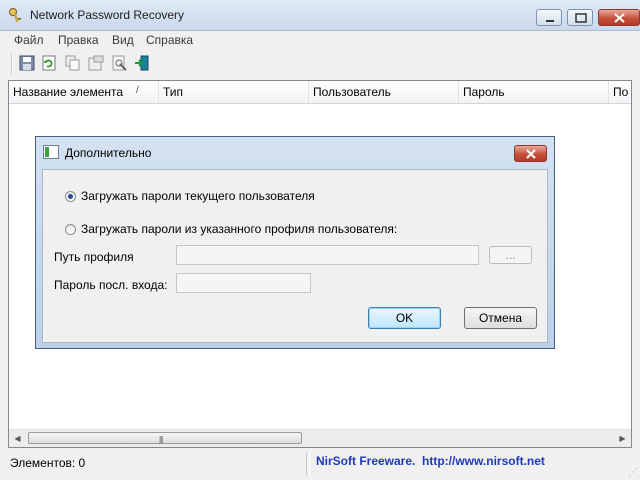 This screenshot has width=640, height=480. Describe the element at coordinates (142, 63) in the screenshot. I see `exit-icon` at that location.